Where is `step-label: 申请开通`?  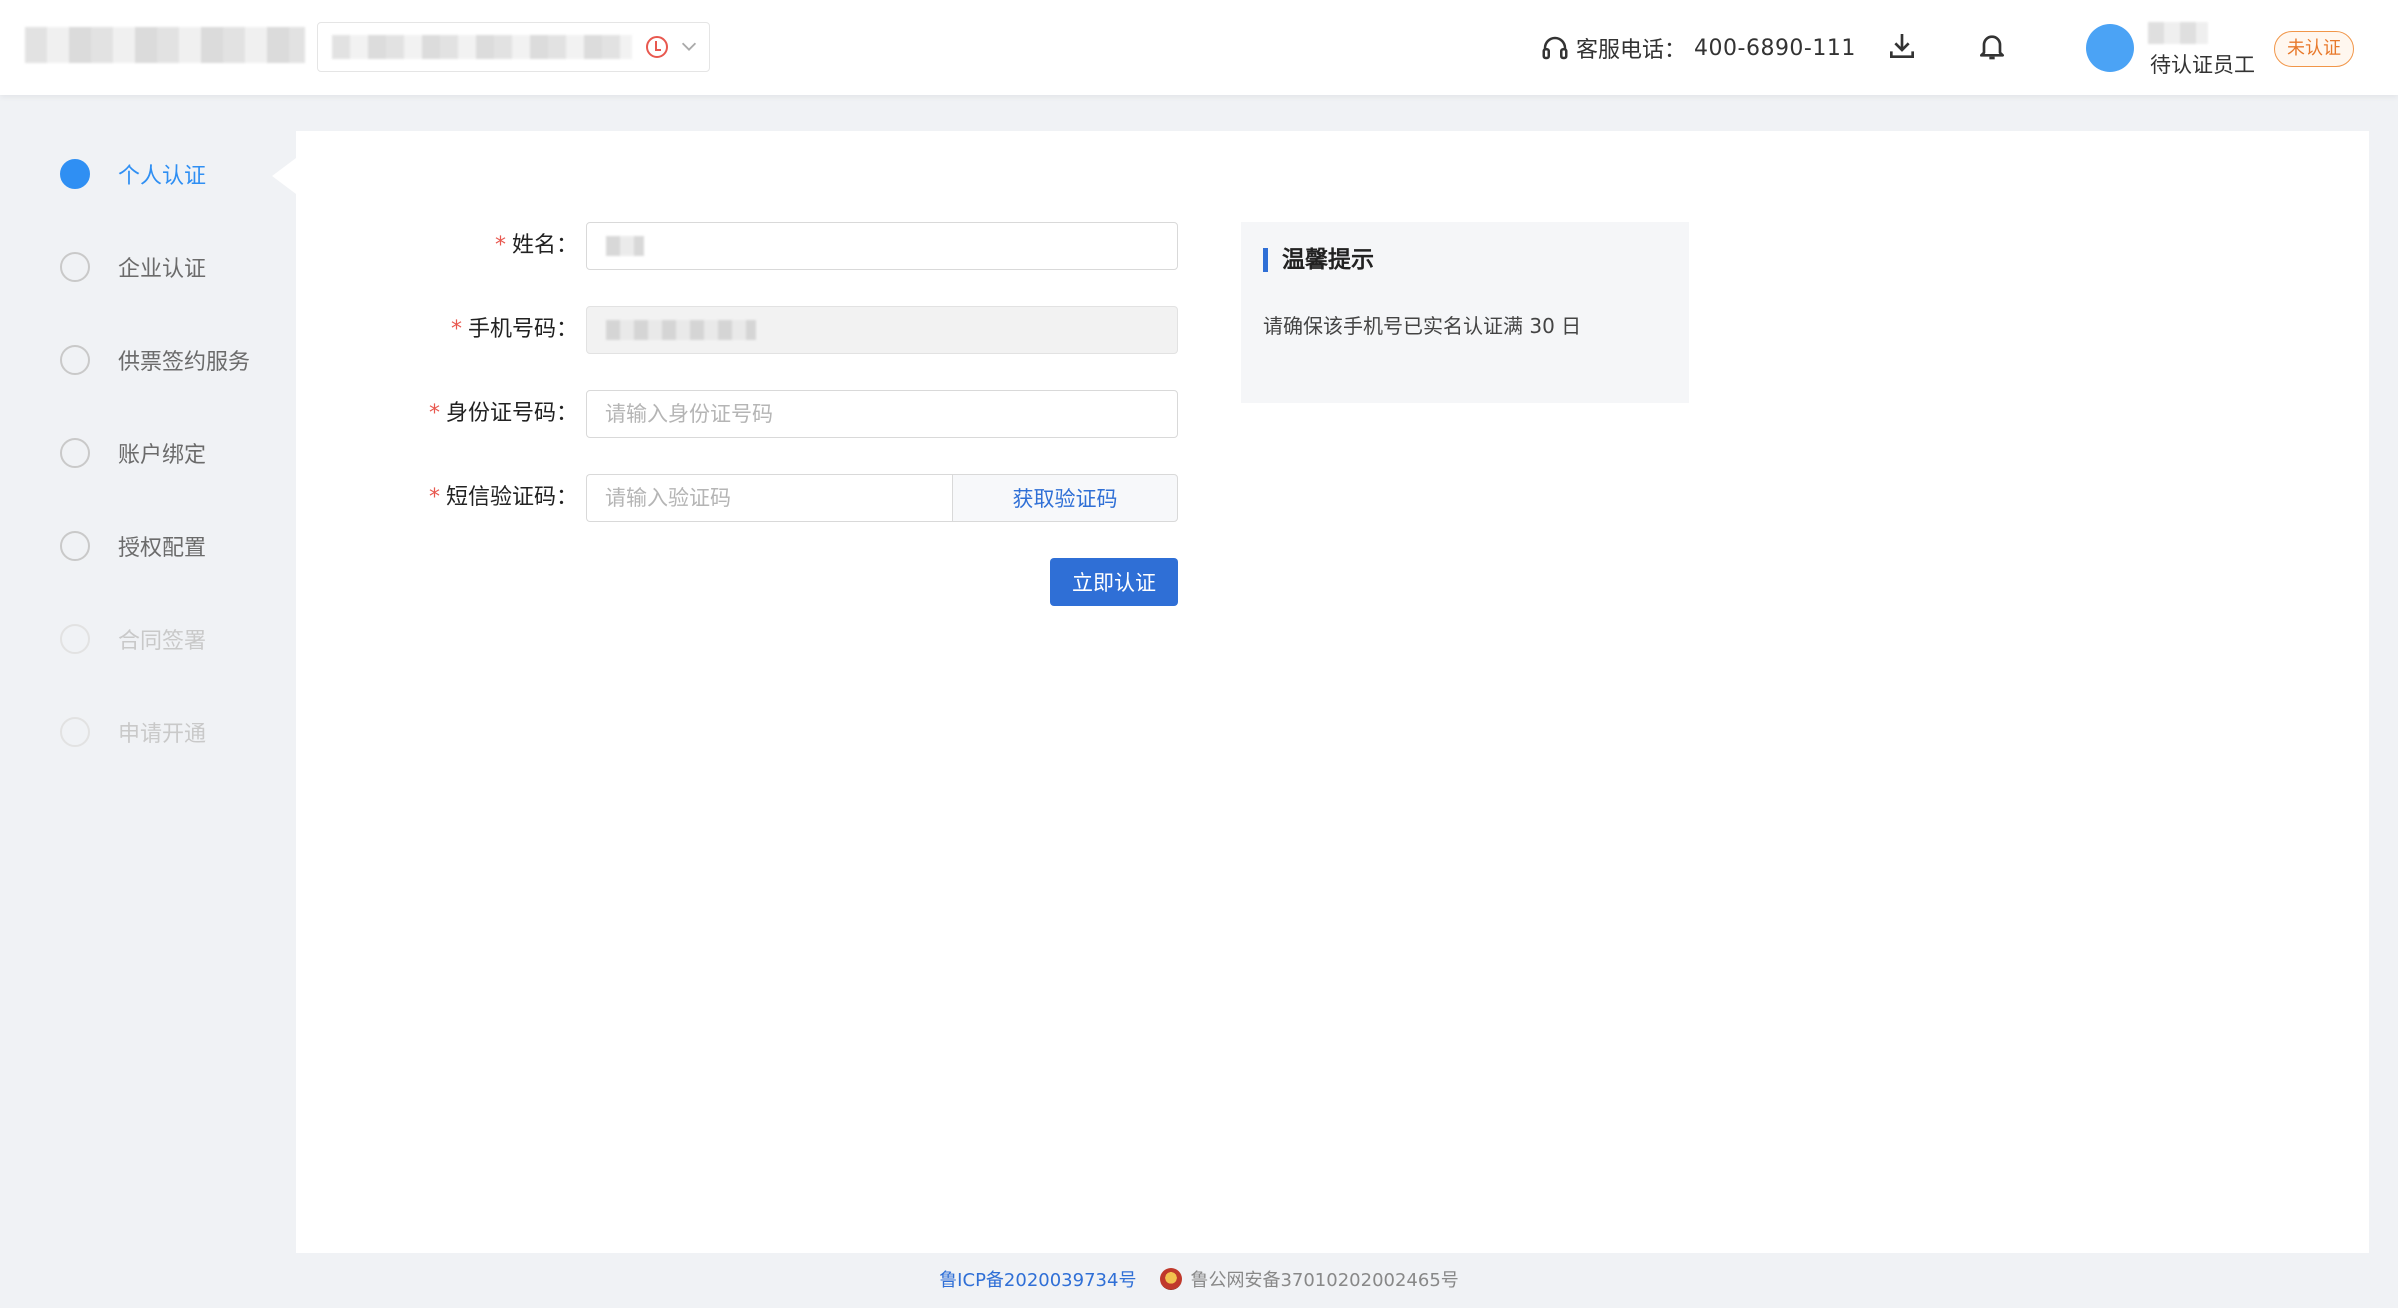
step-label: 申请开通 is located at coordinates (162, 734).